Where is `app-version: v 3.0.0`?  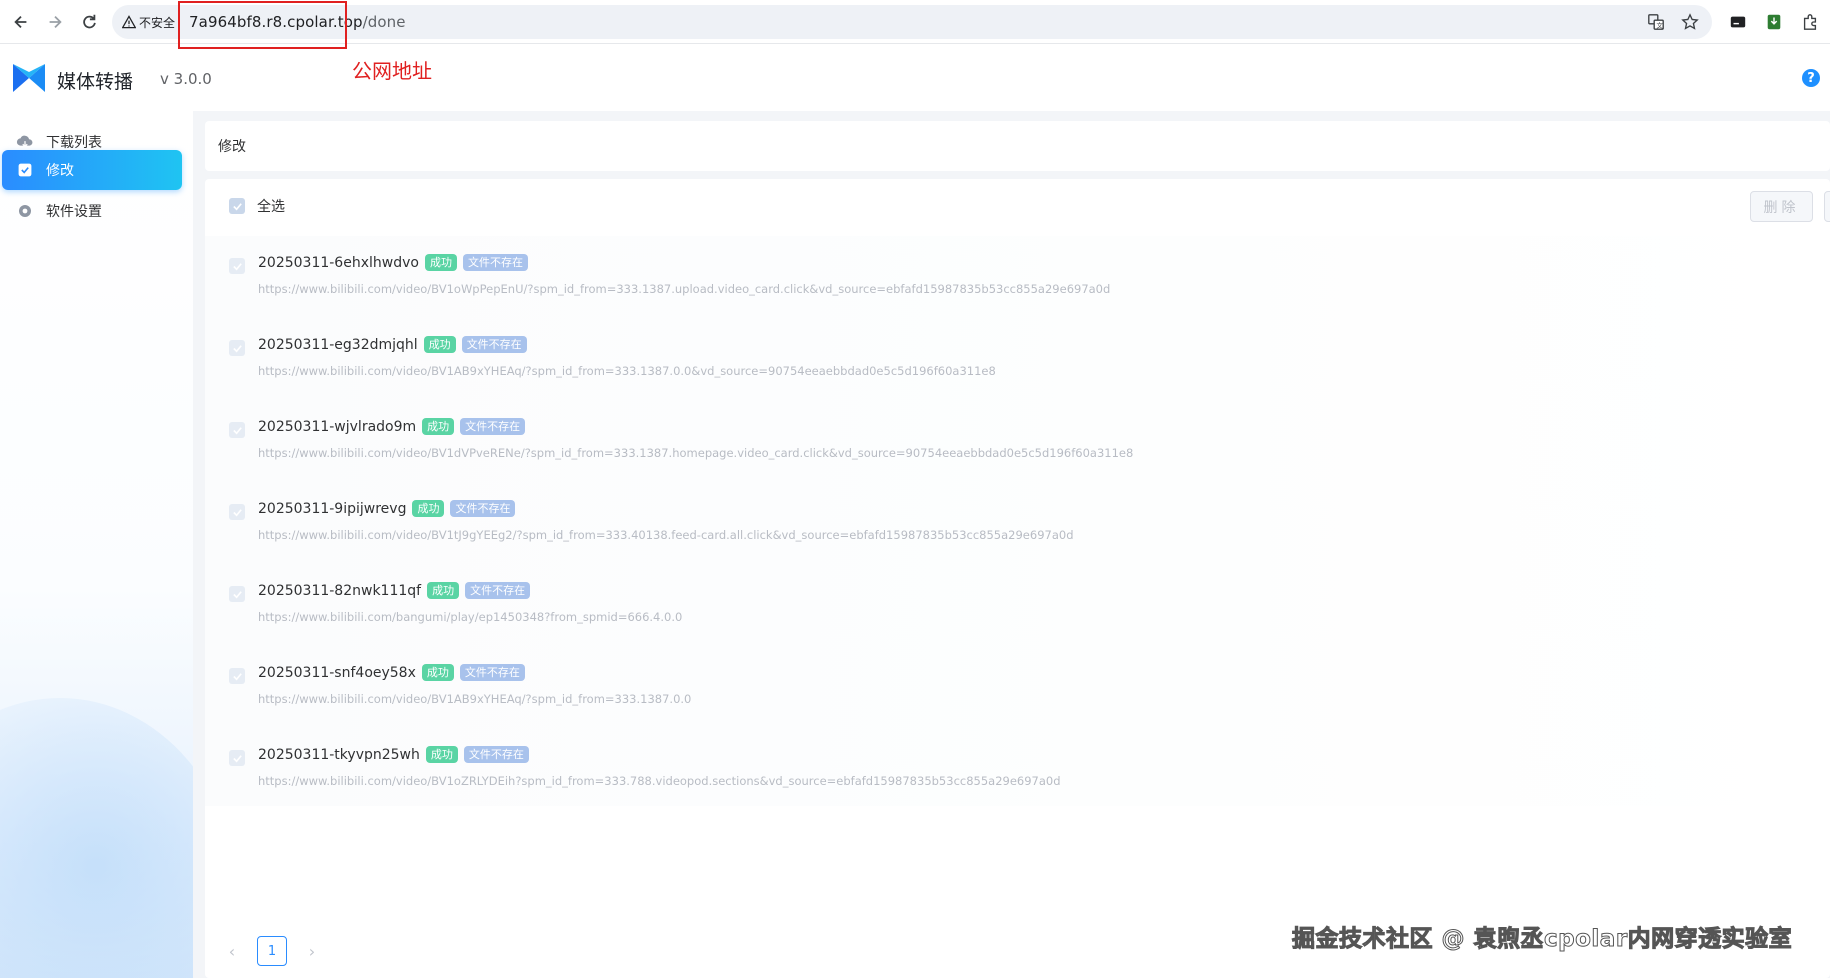 app-version: v 3.0.0 is located at coordinates (186, 79).